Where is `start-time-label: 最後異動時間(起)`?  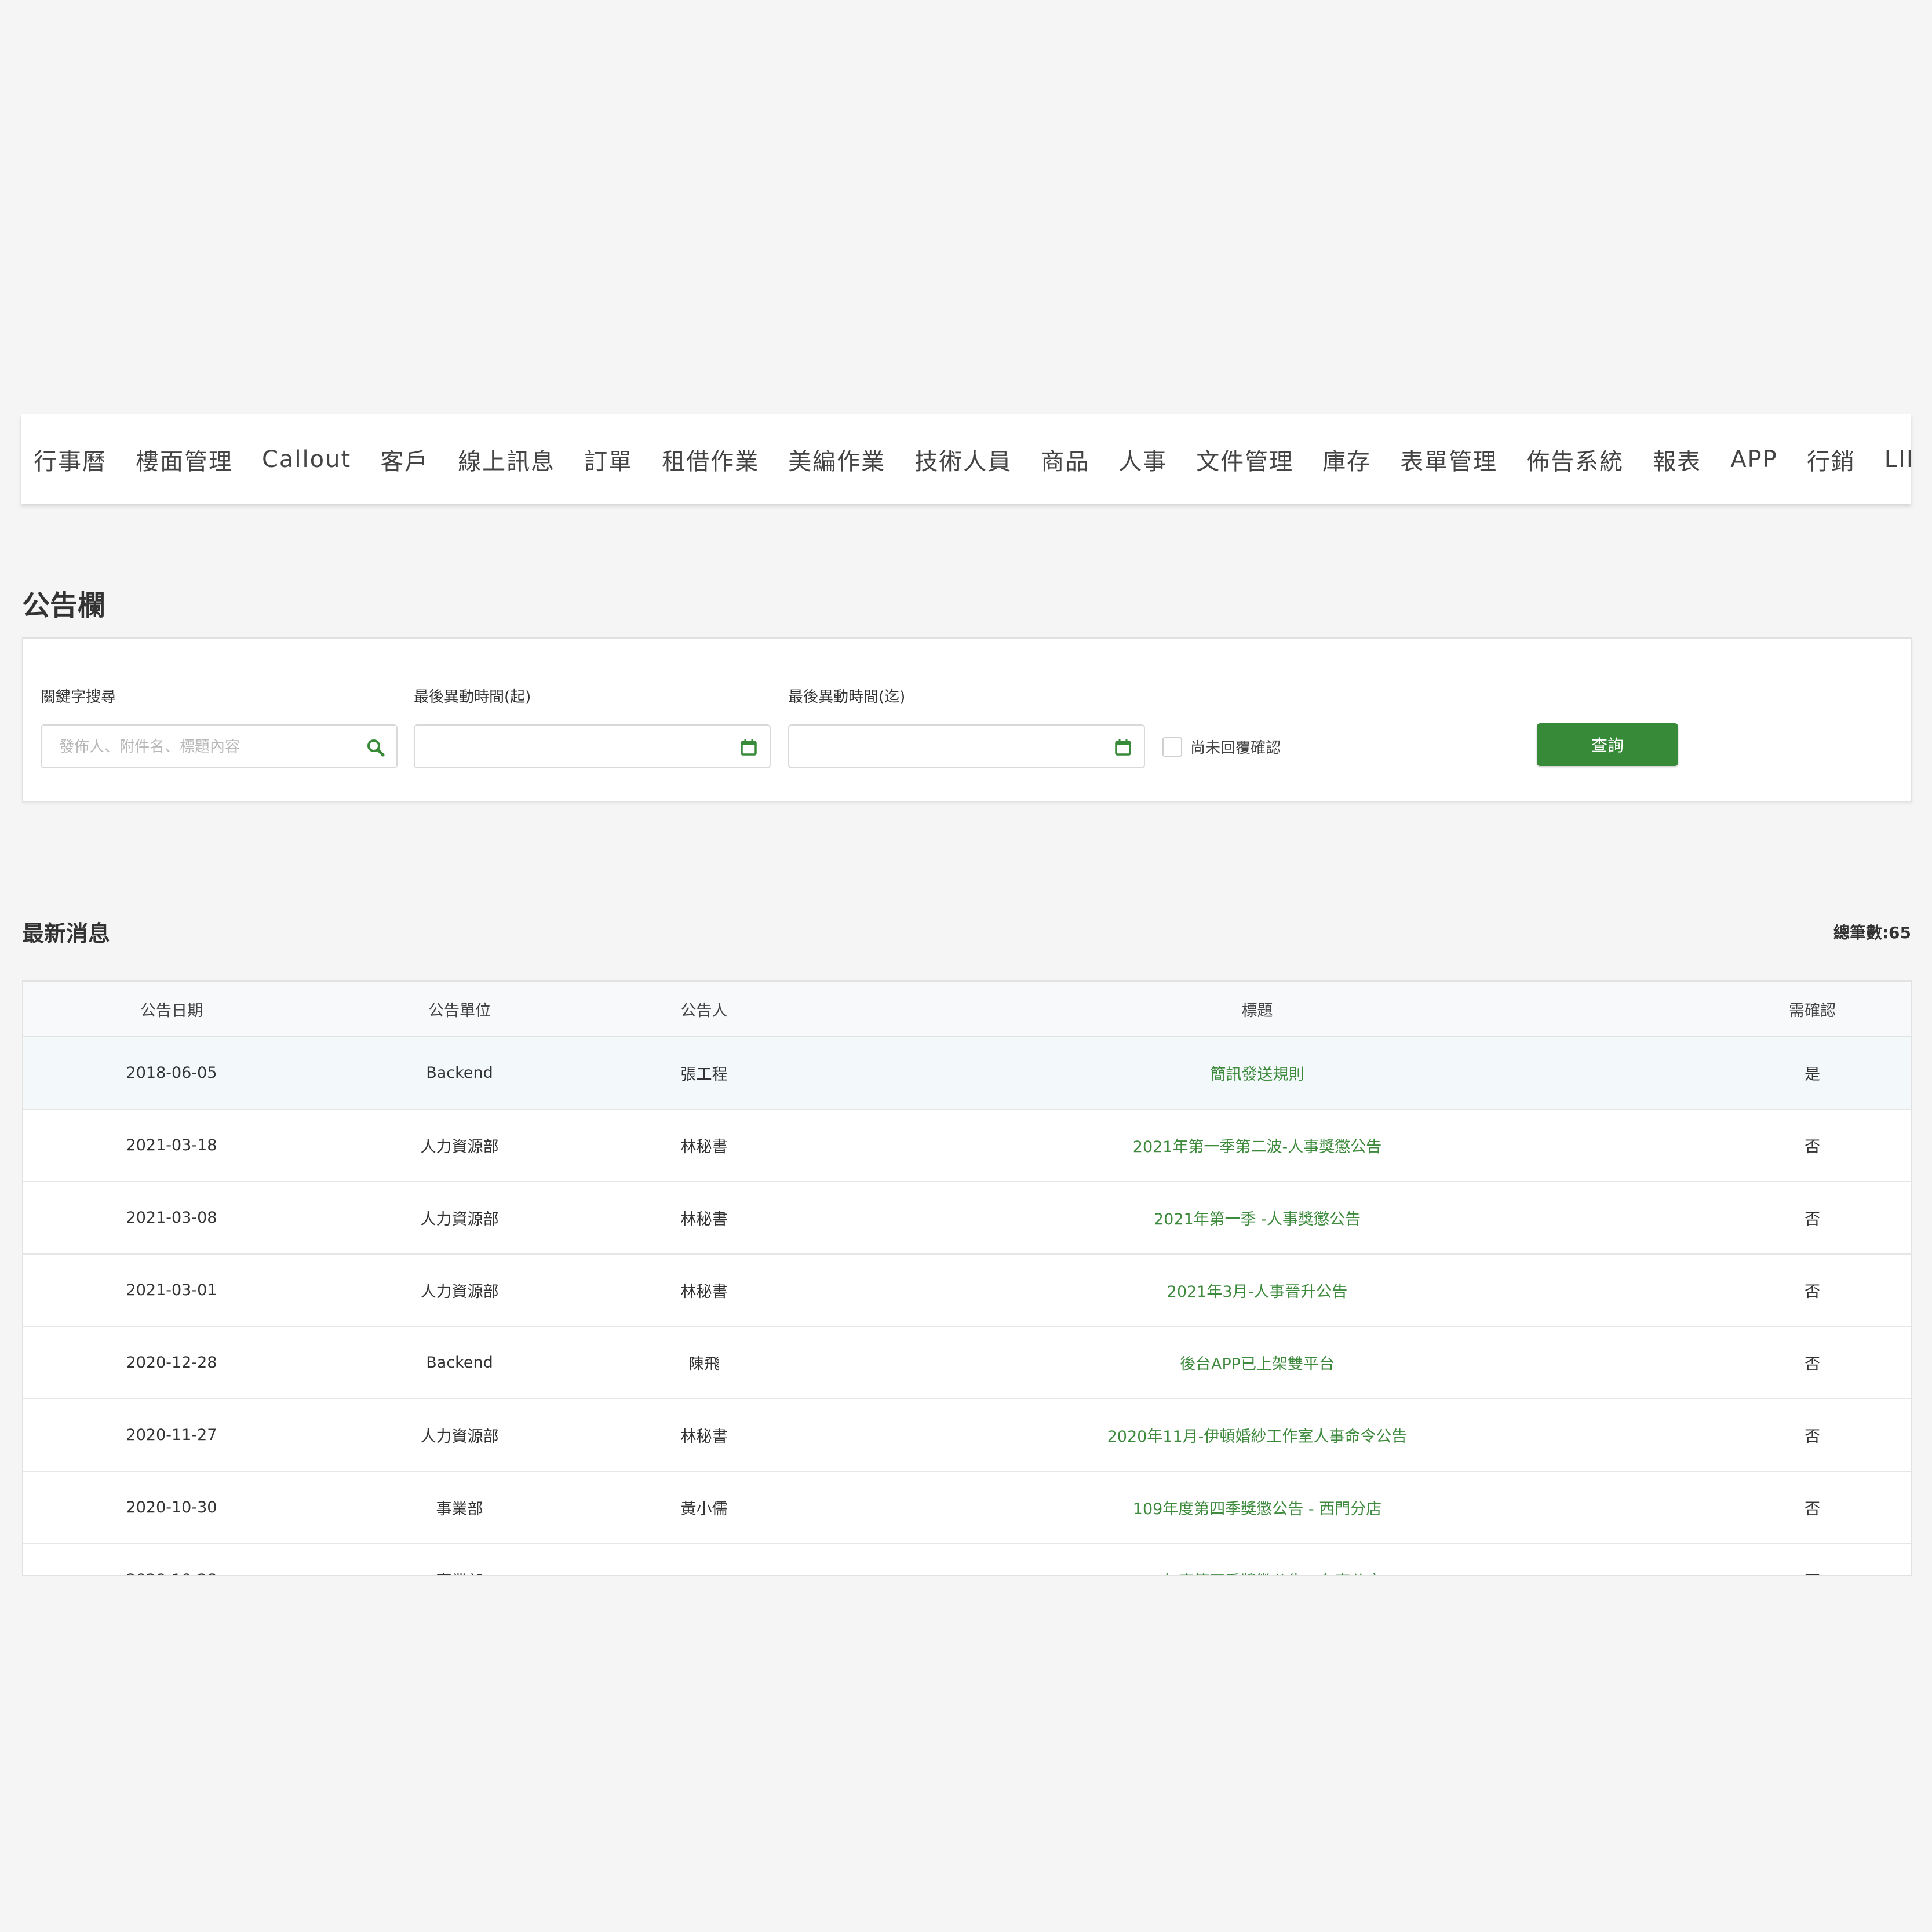 start-time-label: 最後異動時間(起) is located at coordinates (473, 697).